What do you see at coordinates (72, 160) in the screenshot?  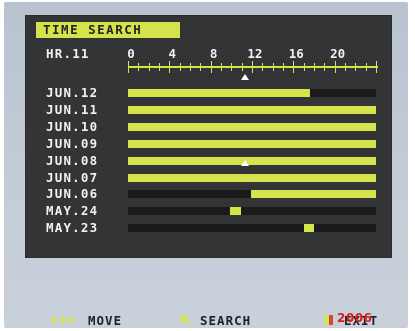 I see `day-label: JUN.08` at bounding box center [72, 160].